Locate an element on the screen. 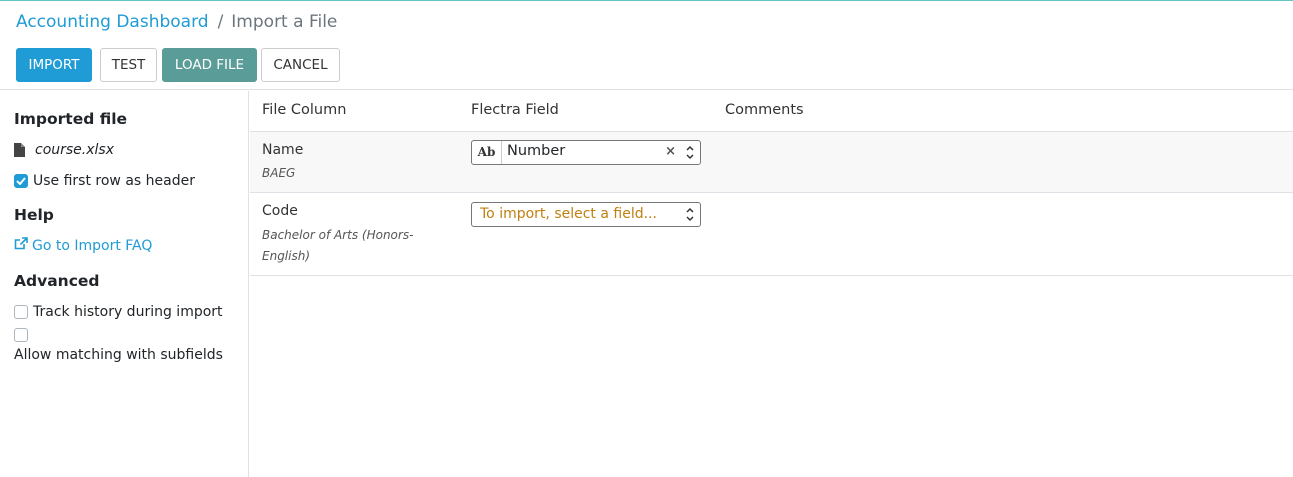 The height and width of the screenshot is (477, 1293). cancel-button: CANCEL is located at coordinates (300, 65).